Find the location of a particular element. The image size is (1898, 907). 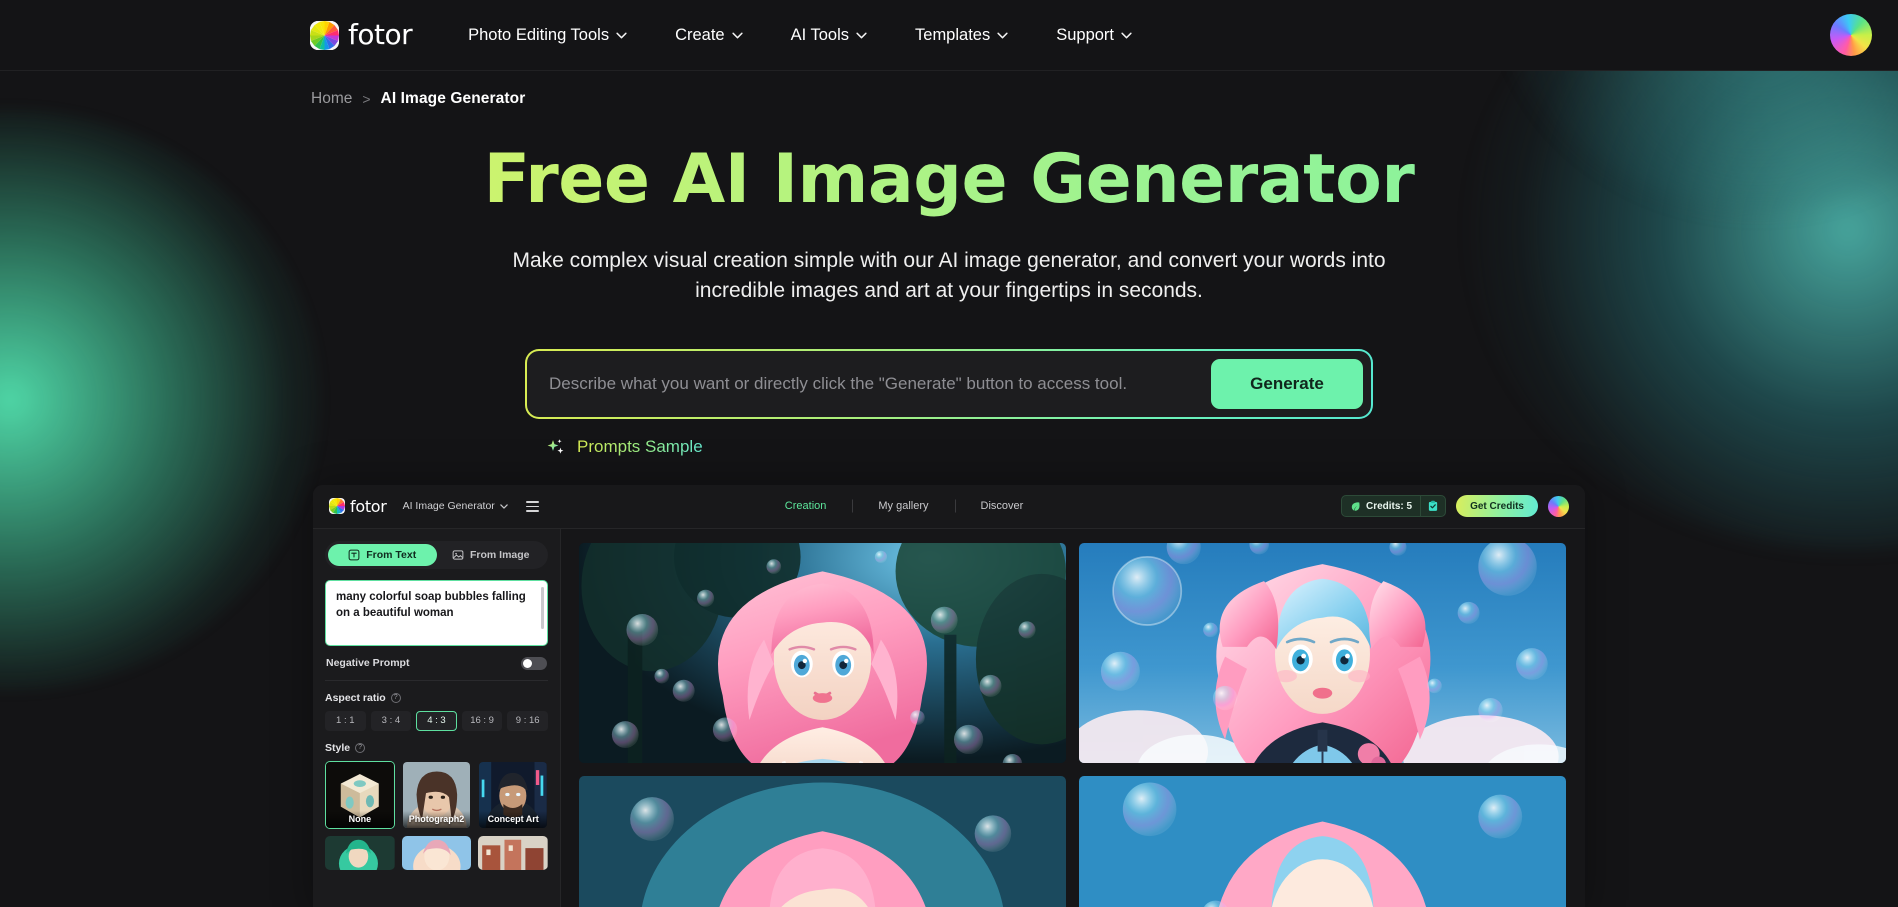

nav-item-photo-editing-tools: Photo Editing Tools is located at coordinates (547, 35).